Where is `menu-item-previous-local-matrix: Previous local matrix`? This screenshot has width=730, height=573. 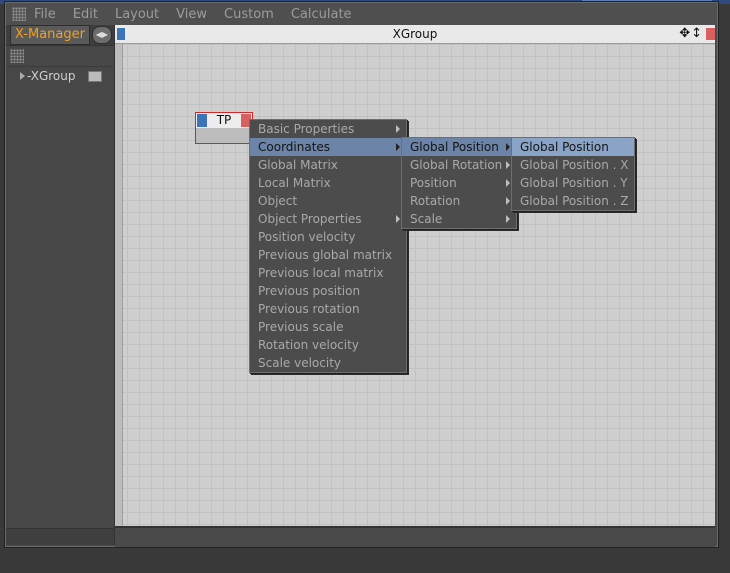
menu-item-previous-local-matrix: Previous local matrix is located at coordinates (328, 273).